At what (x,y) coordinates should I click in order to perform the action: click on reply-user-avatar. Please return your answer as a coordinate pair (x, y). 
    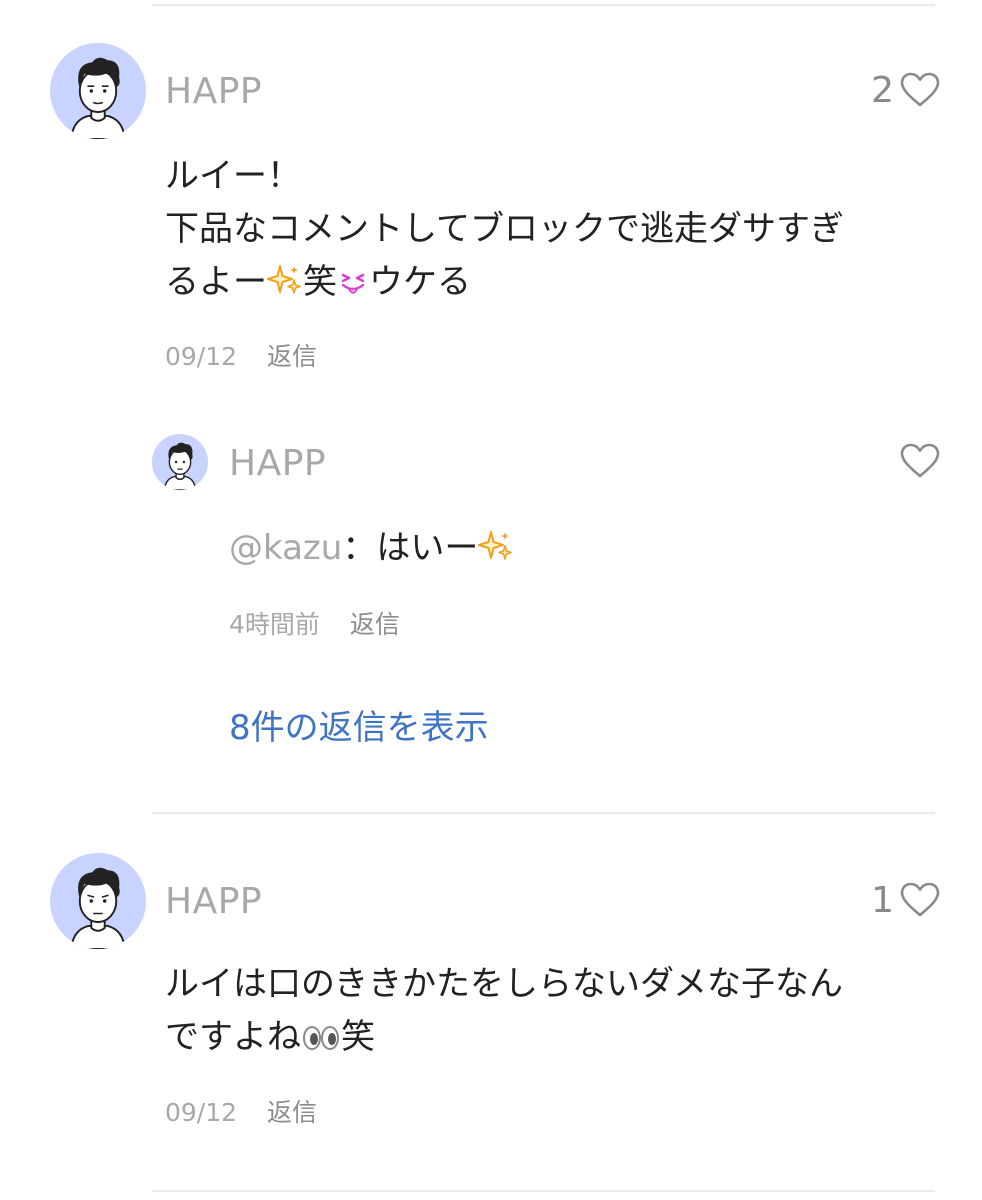
    Looking at the image, I should click on (180, 462).